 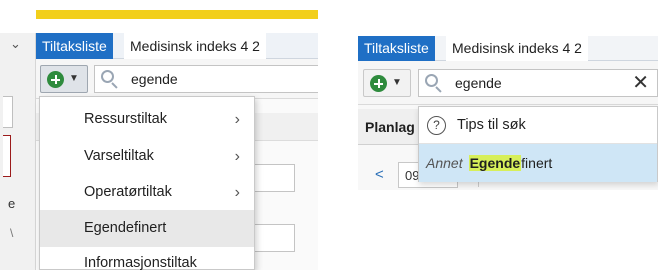 What do you see at coordinates (379, 174) in the screenshot?
I see `share-icon: <` at bounding box center [379, 174].